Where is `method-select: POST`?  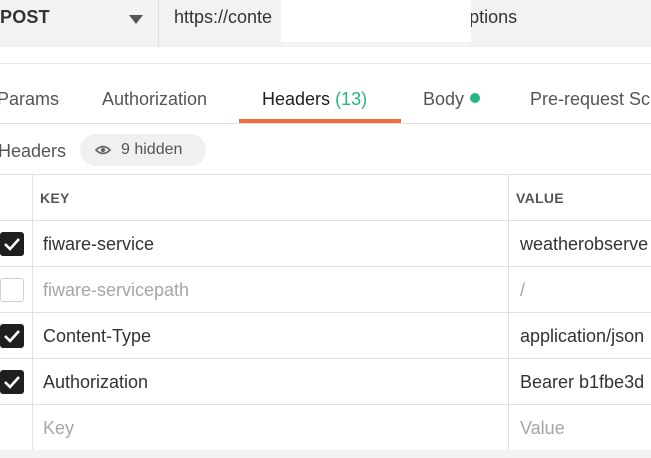 method-select: POST is located at coordinates (79, 23).